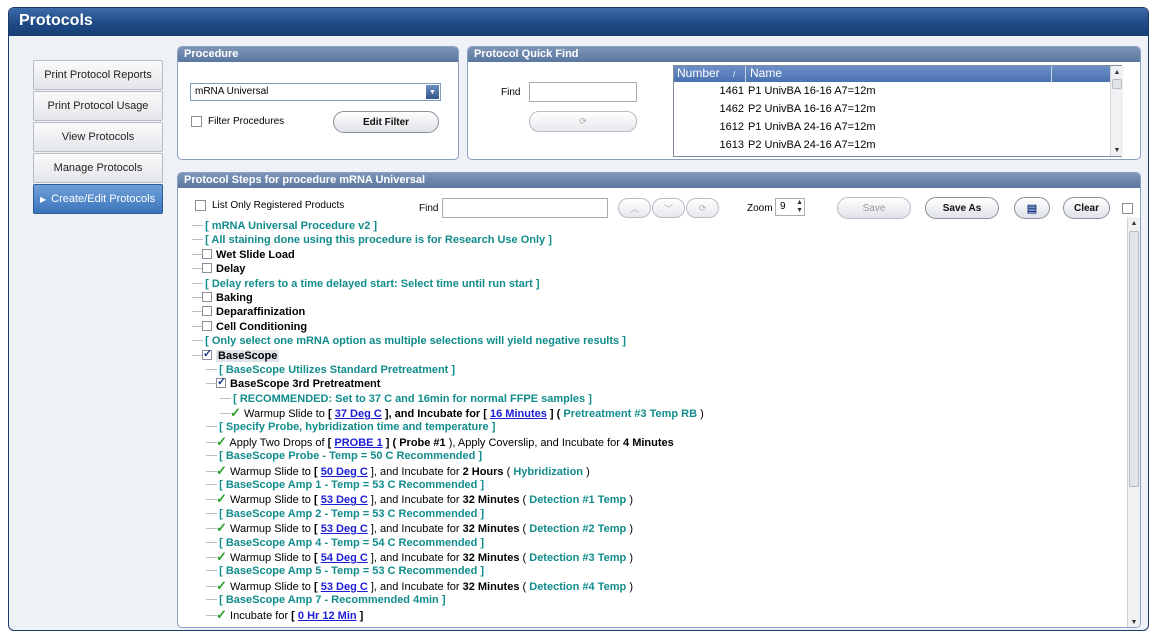 The image size is (1157, 637). Describe the element at coordinates (897, 127) in the screenshot. I see `table-row: 1612 P1 UnivBA 24-16 A7=12m` at that location.